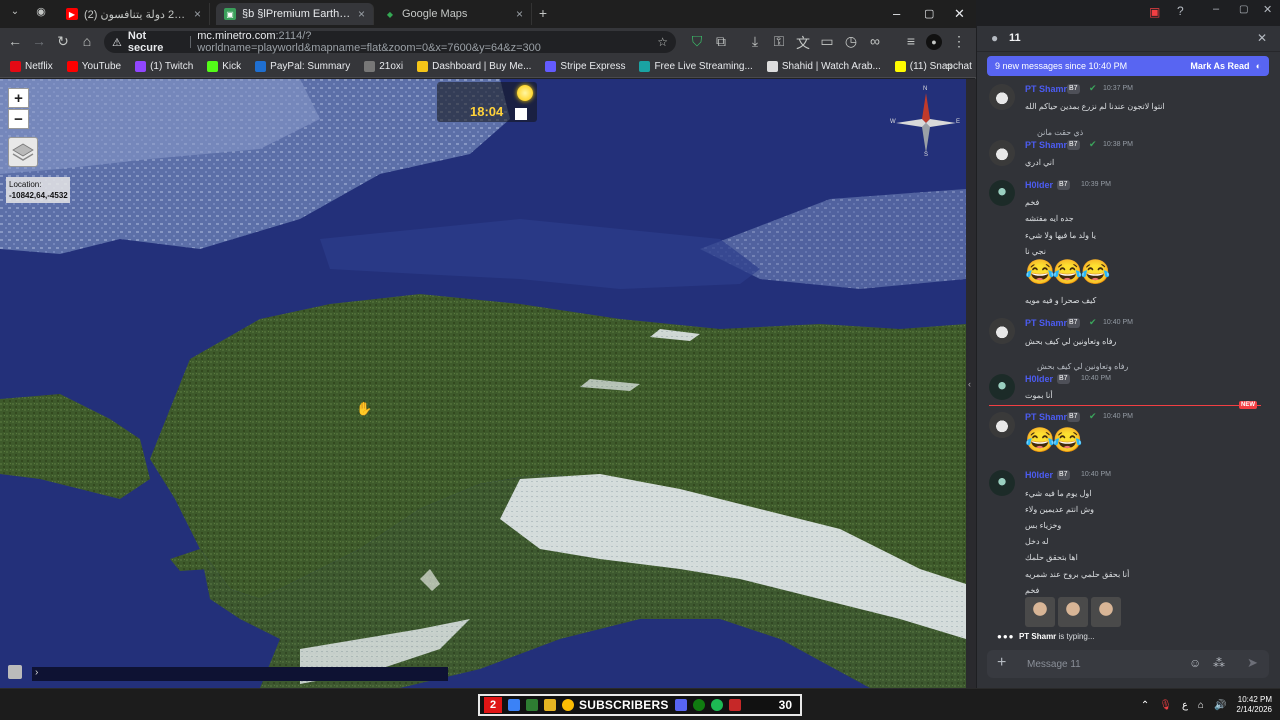 Image resolution: width=1280 pixels, height=720 pixels. Describe the element at coordinates (1145, 705) in the screenshot. I see `show-hidden-icons-icon: ⌃` at that location.